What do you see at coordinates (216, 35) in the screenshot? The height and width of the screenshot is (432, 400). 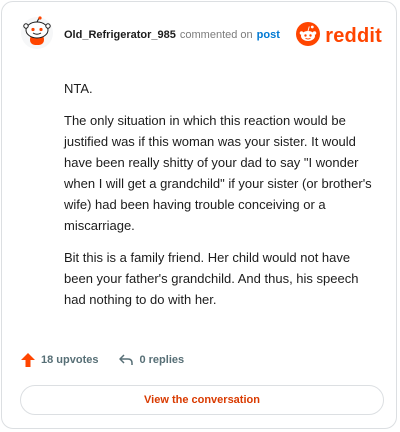 I see `action-text: commented on` at bounding box center [216, 35].